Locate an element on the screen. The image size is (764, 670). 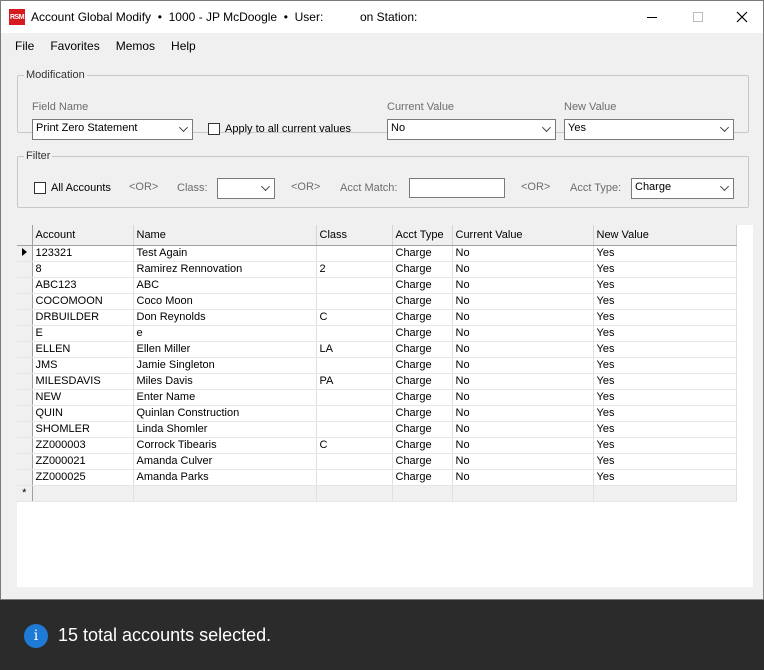
new-row: * is located at coordinates (377, 493).